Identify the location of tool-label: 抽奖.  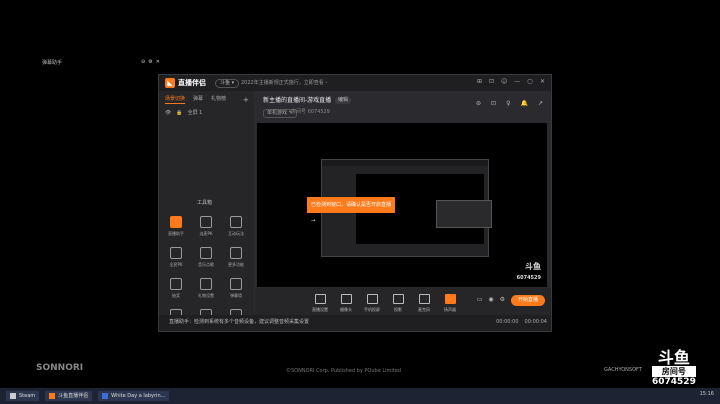
(176, 295).